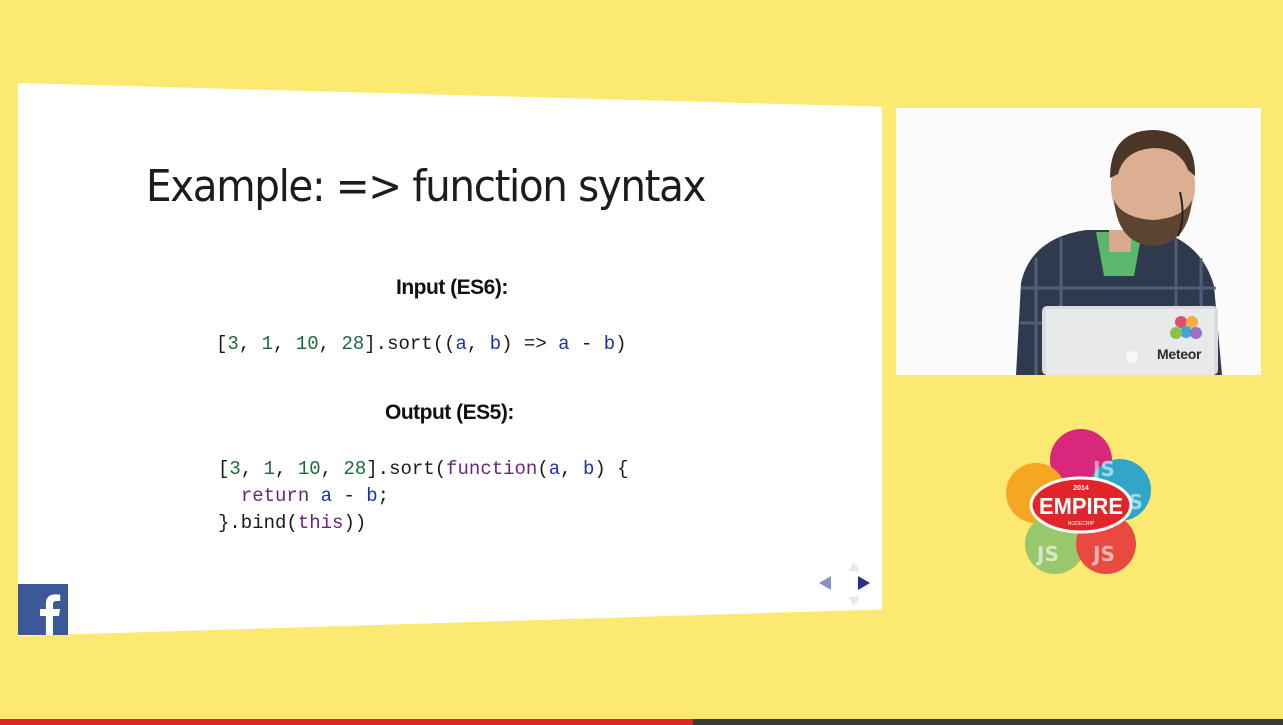 This screenshot has height=725, width=1283. I want to click on logo-year: 2014, so click(1081, 488).